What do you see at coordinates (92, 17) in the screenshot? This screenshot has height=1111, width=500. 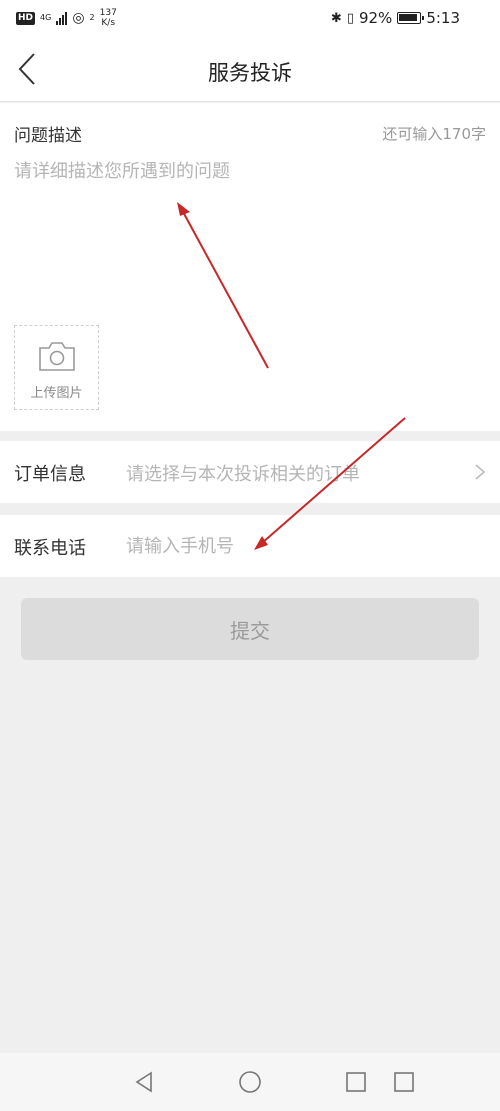 I see `wifi-level: 2` at bounding box center [92, 17].